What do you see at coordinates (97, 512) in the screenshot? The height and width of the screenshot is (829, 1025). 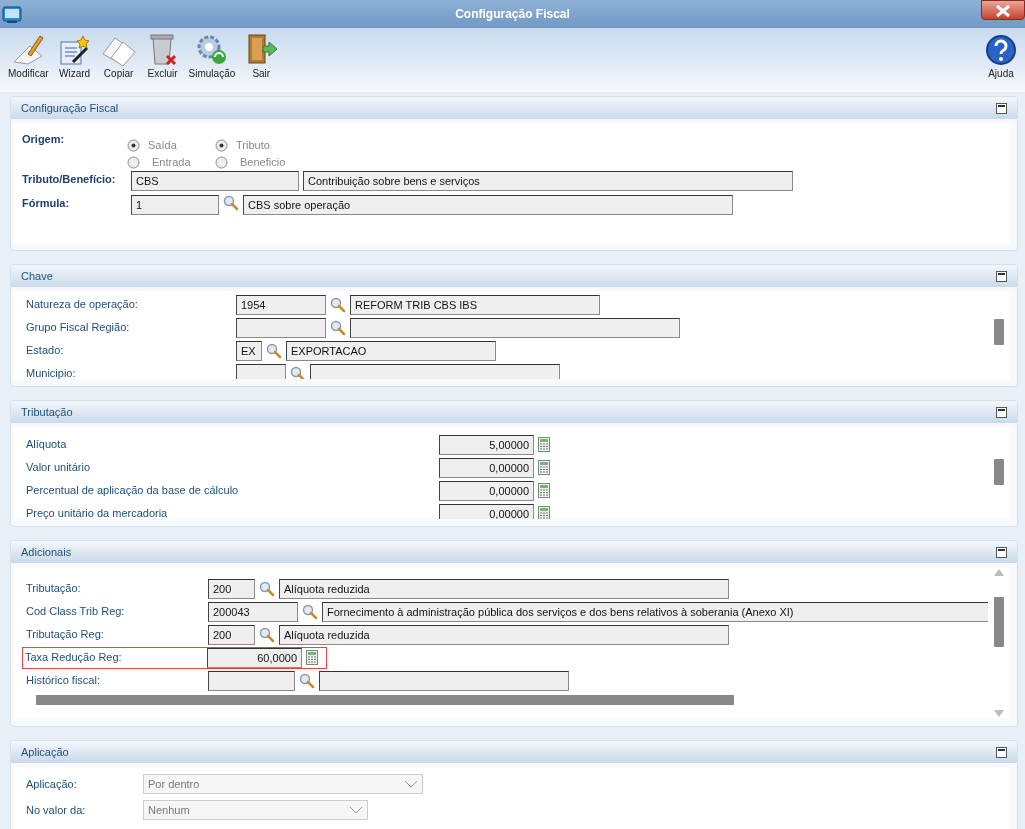 I see `field-label: Preço unitário da mercadoria` at bounding box center [97, 512].